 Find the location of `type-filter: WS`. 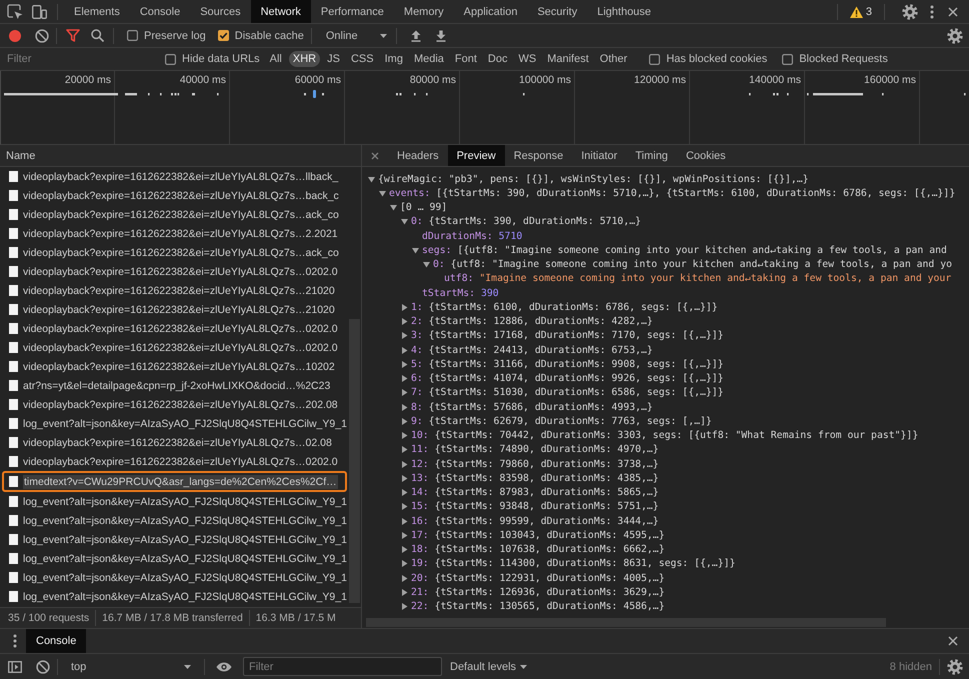

type-filter: WS is located at coordinates (527, 59).